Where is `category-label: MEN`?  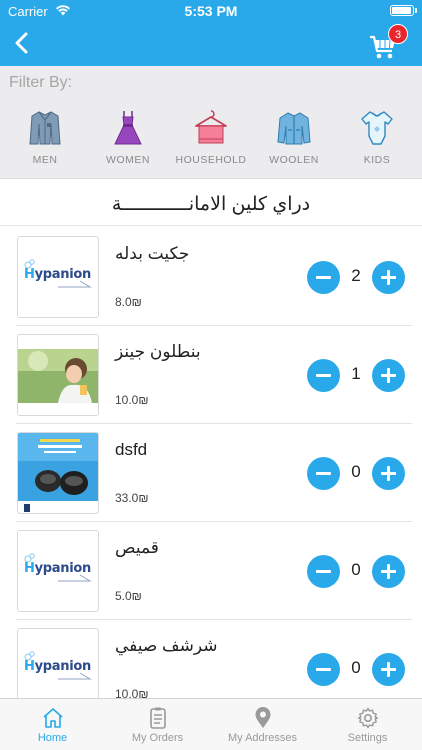 category-label: MEN is located at coordinates (45, 160).